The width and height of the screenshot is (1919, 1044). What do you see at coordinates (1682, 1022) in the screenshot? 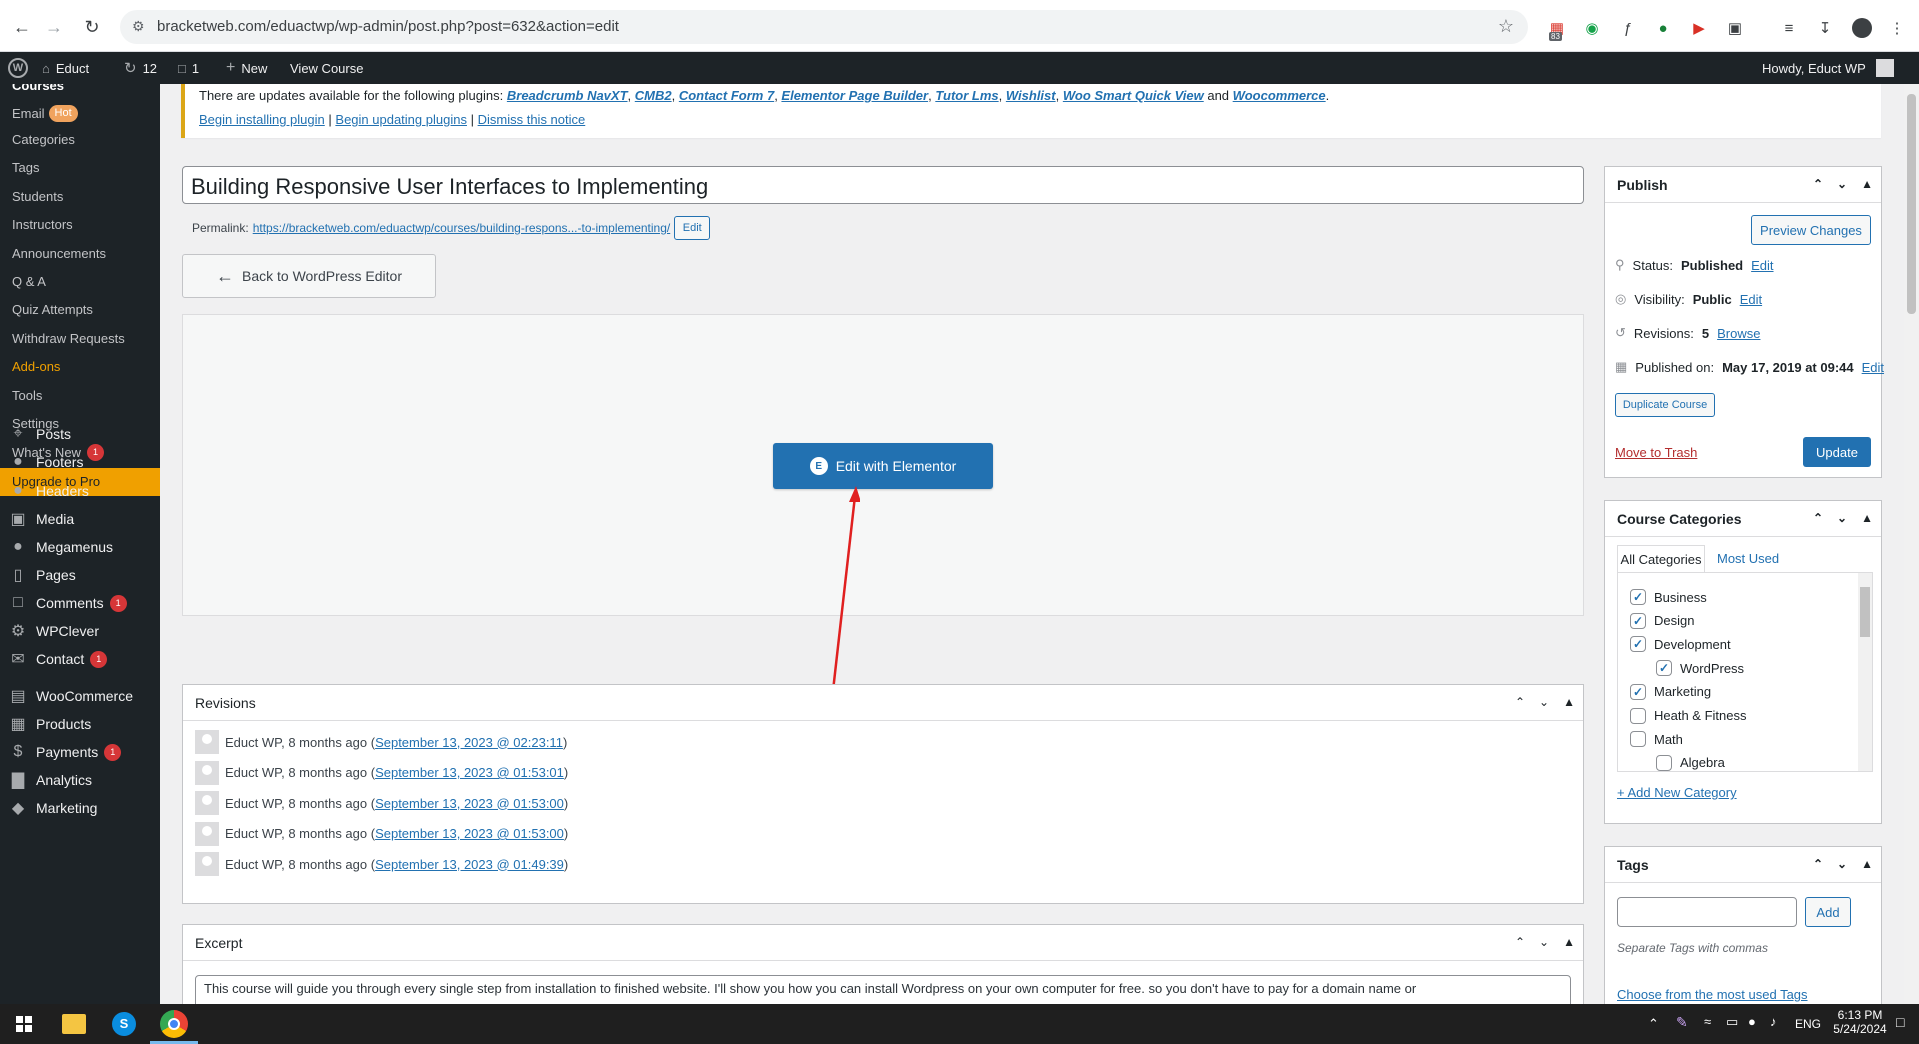
I see `pen-icon: ✎` at bounding box center [1682, 1022].